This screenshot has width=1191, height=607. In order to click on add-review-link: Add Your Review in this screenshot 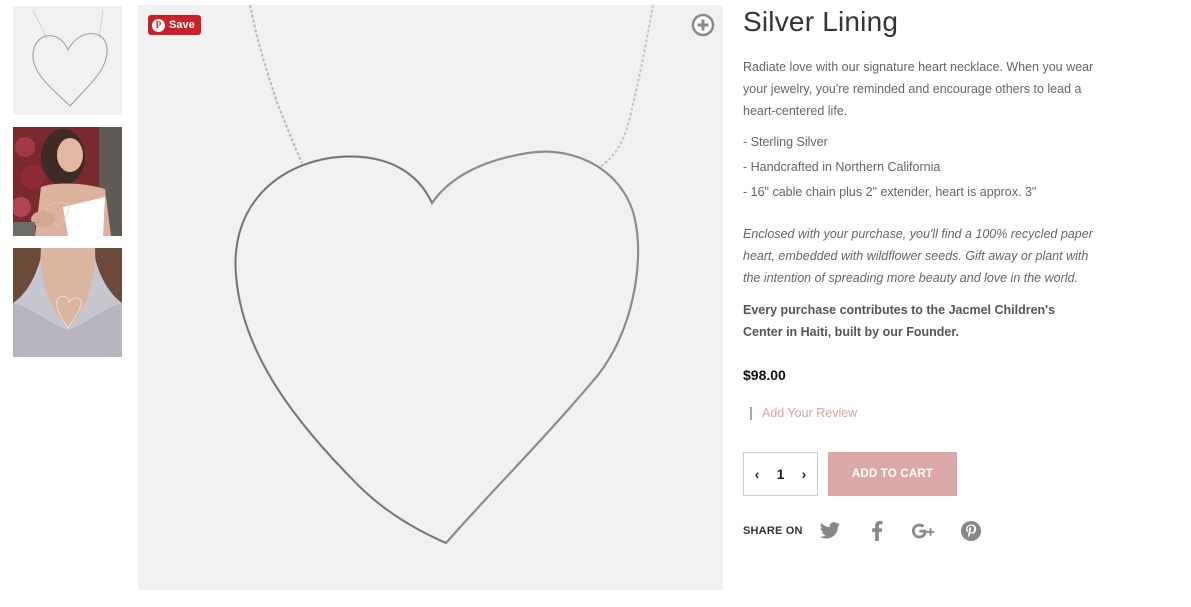, I will do `click(809, 413)`.